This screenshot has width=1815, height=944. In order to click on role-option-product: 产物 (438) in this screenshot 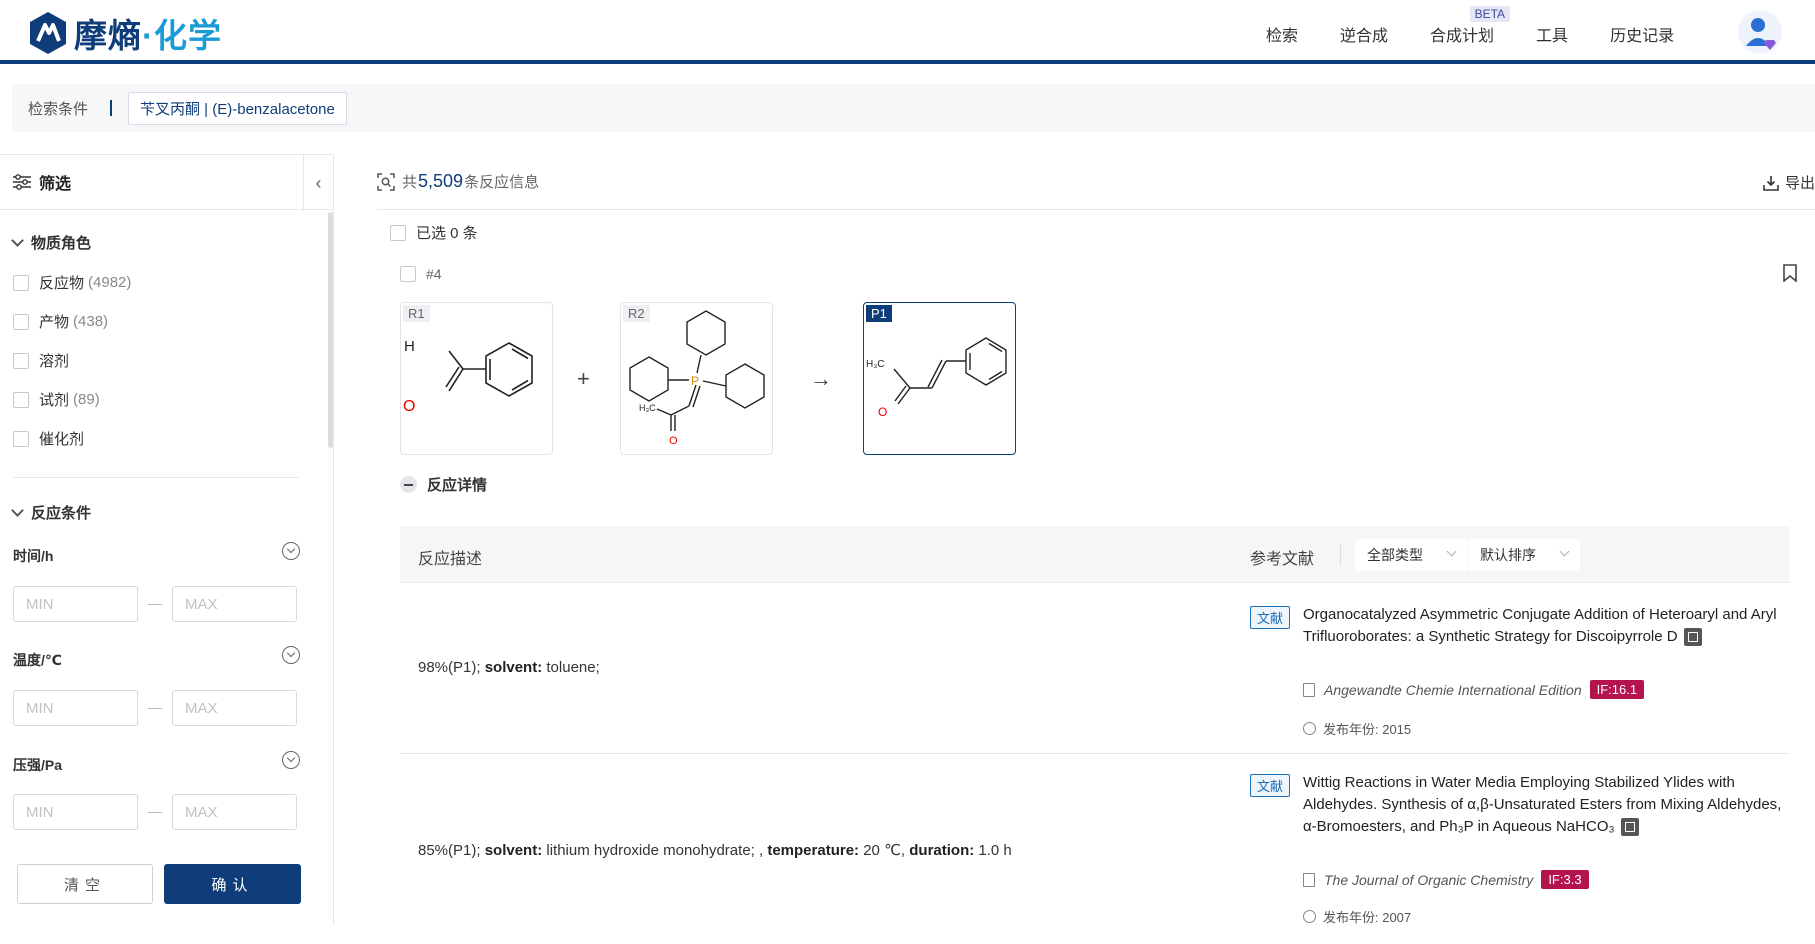, I will do `click(60, 321)`.